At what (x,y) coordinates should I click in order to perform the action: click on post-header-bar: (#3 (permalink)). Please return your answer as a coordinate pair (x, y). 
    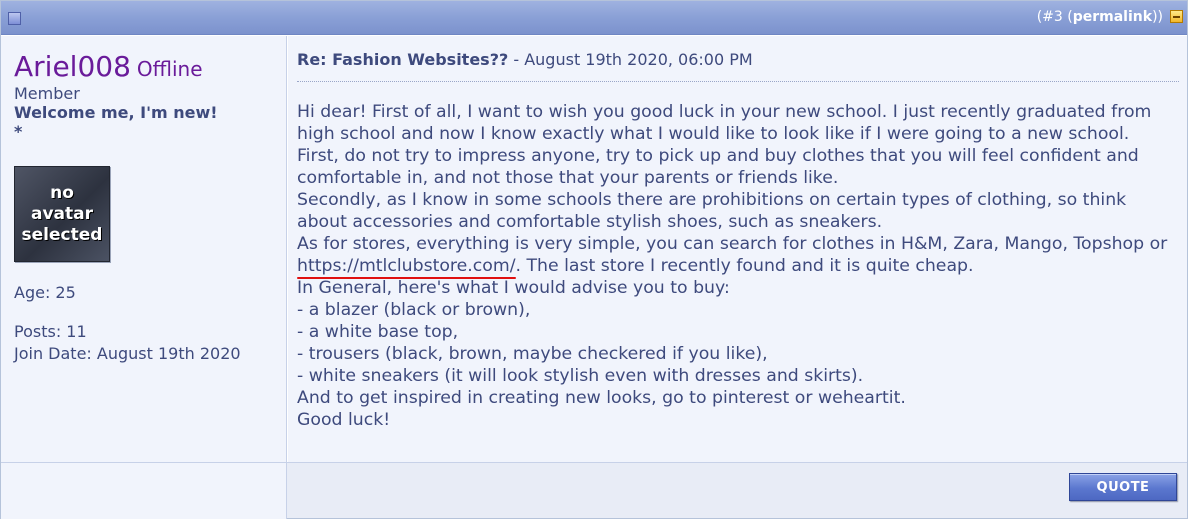
    Looking at the image, I should click on (594, 18).